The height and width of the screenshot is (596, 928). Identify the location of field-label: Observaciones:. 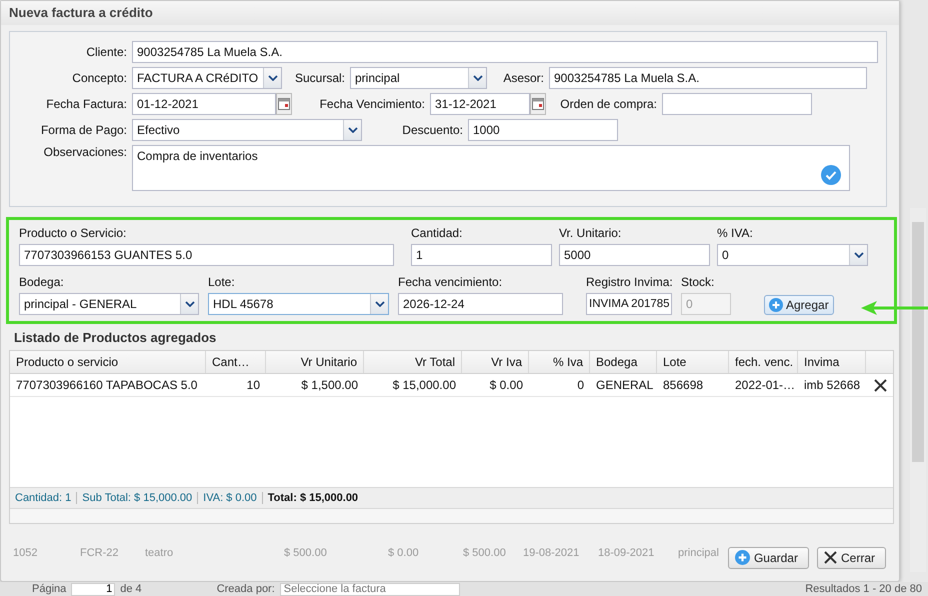
(85, 152).